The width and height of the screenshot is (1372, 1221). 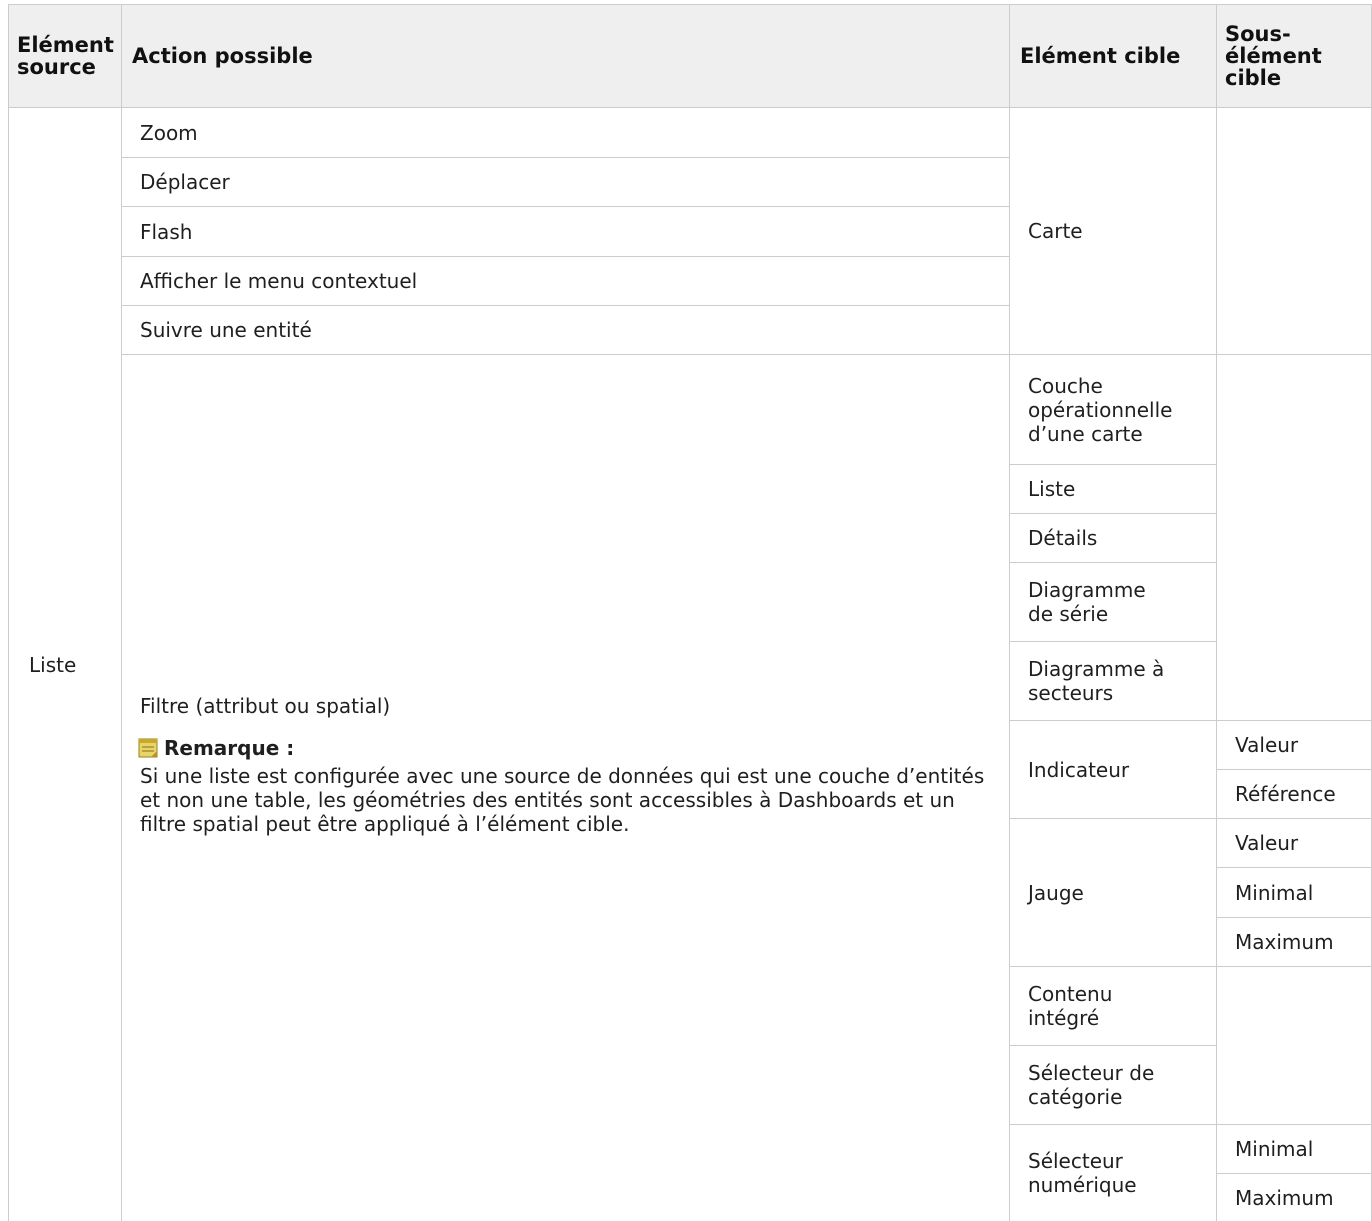 What do you see at coordinates (565, 280) in the screenshot?
I see `action-popup: Afficher le menu contextuel` at bounding box center [565, 280].